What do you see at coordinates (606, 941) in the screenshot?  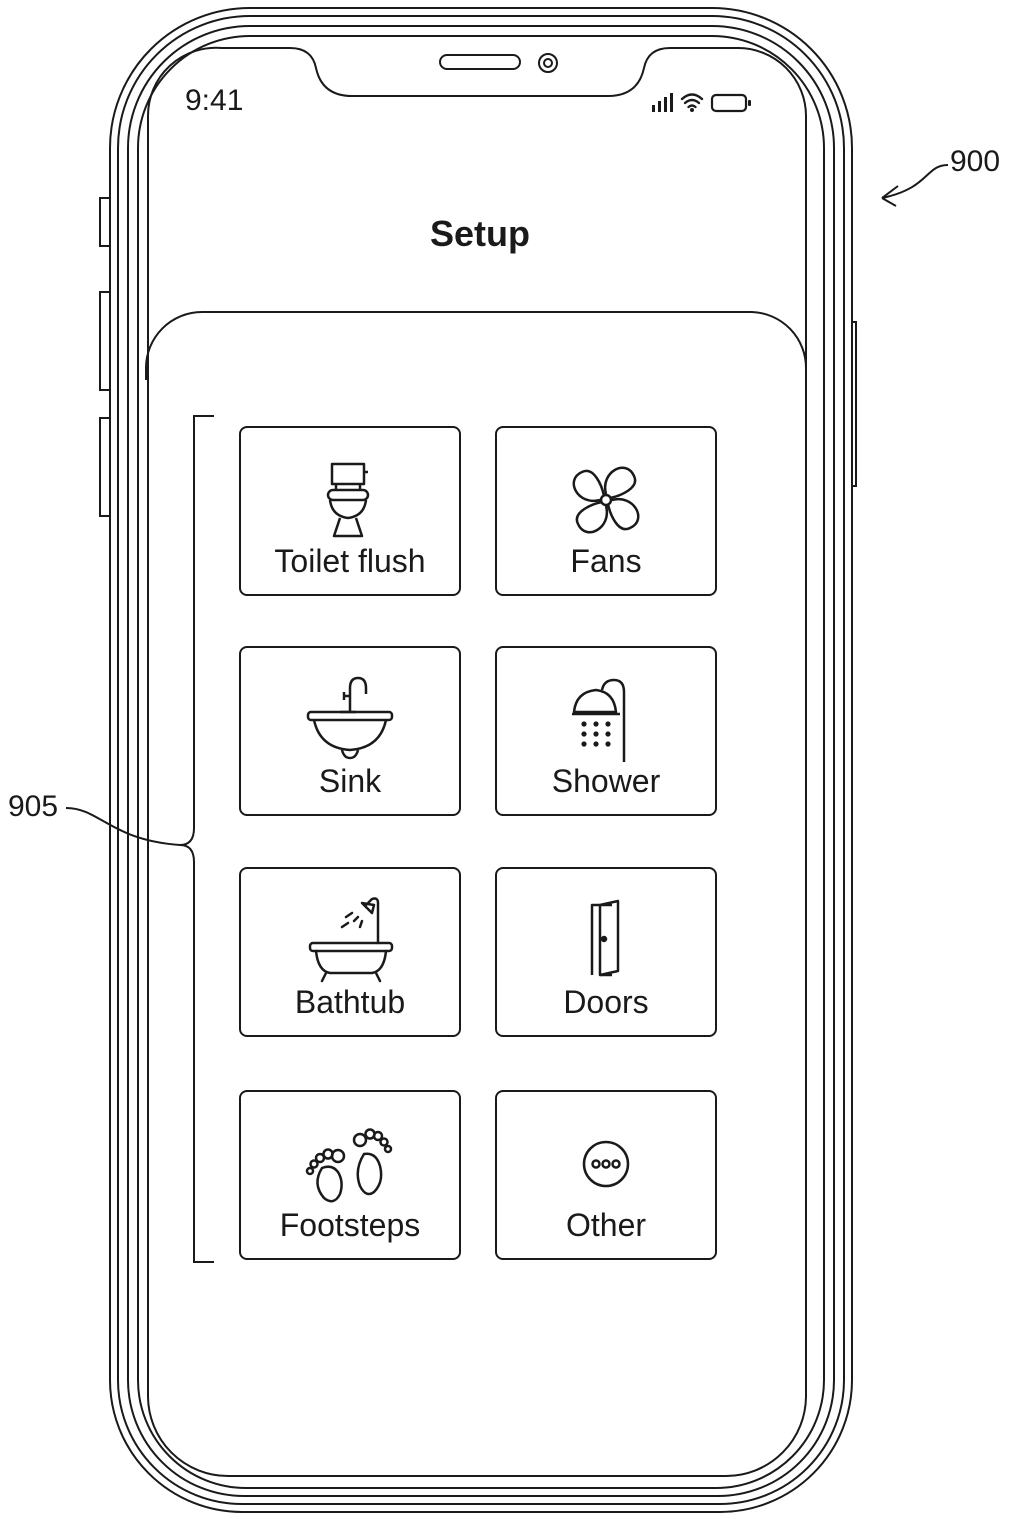 I see `door-icon` at bounding box center [606, 941].